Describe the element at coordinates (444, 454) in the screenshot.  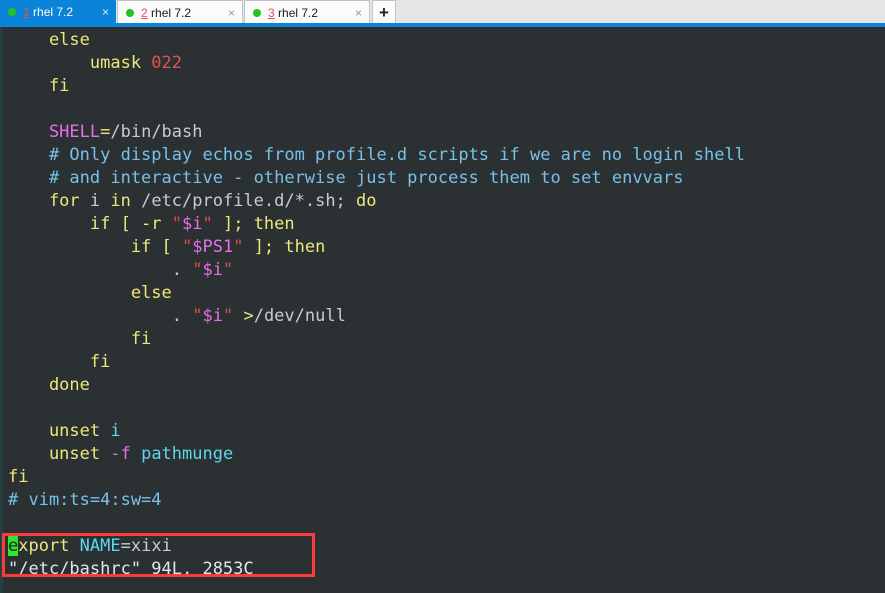
I see `terminal-line: unset -f pathmunge` at that location.